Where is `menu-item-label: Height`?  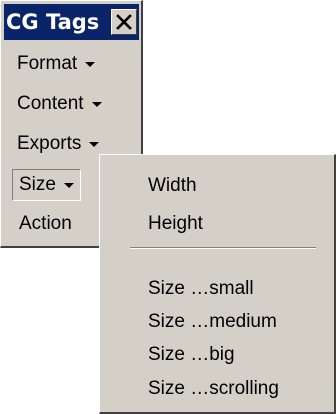 menu-item-label: Height is located at coordinates (175, 223).